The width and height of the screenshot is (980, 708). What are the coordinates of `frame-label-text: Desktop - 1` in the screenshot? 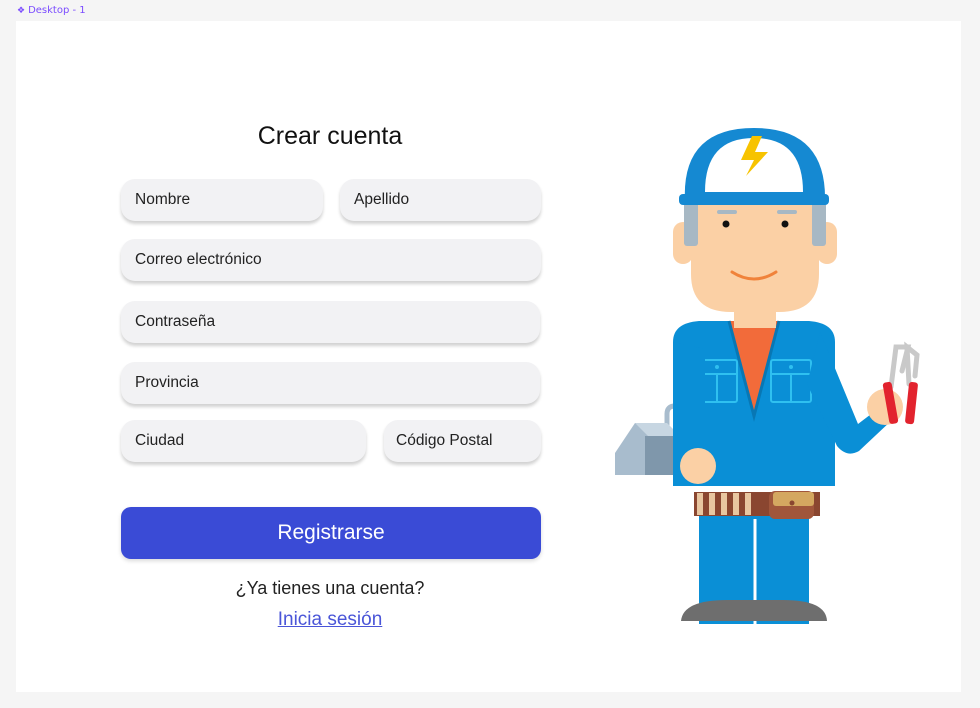 It's located at (57, 10).